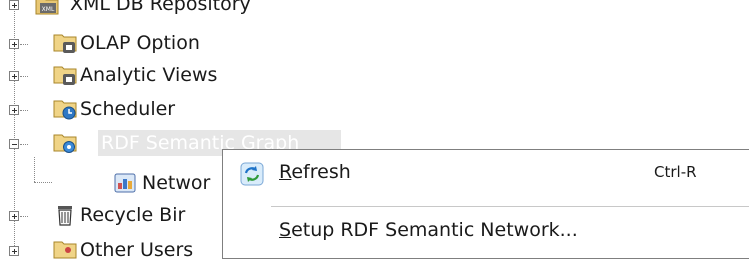  I want to click on xml-folder-icon: XML, so click(47, 7).